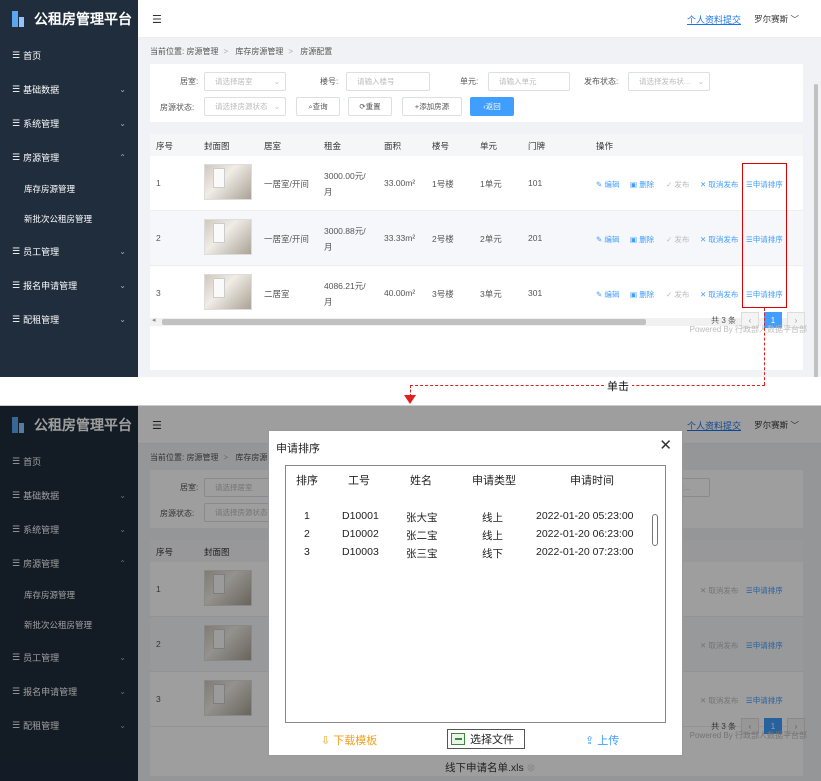  Describe the element at coordinates (349, 740) in the screenshot. I see `download-template-button: ⇩ 下载模板` at that location.